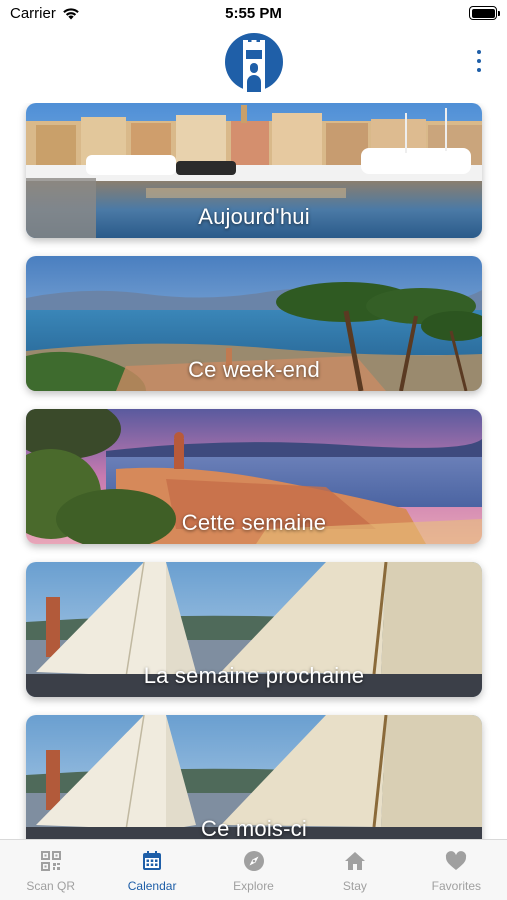 This screenshot has width=507, height=900. What do you see at coordinates (254, 369) in the screenshot?
I see `card-weekend-label: Ce week-end` at bounding box center [254, 369].